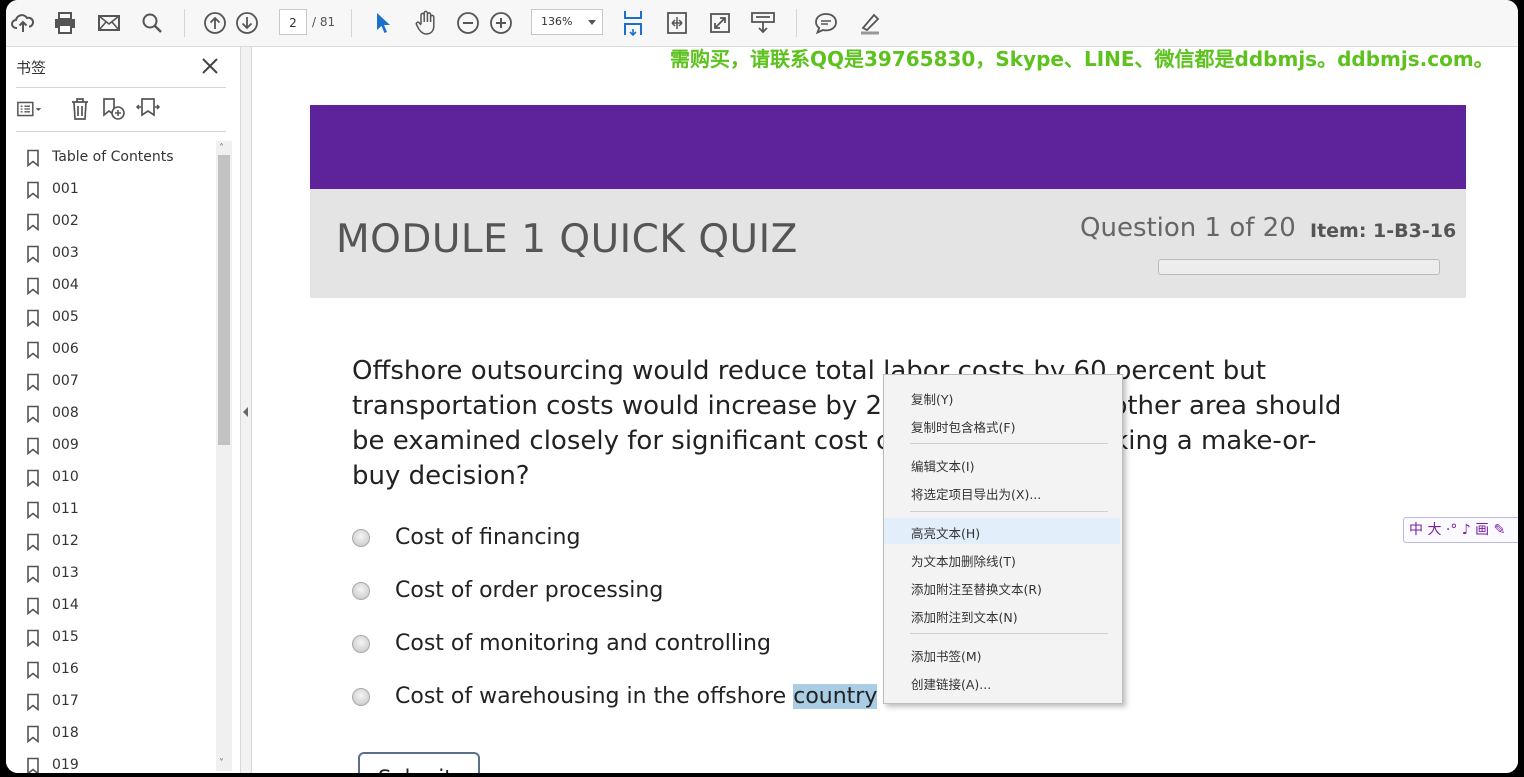 This screenshot has width=1524, height=777. I want to click on ime-toolbar: 中 大 ·° ♪ 画 ✎, so click(1460, 530).